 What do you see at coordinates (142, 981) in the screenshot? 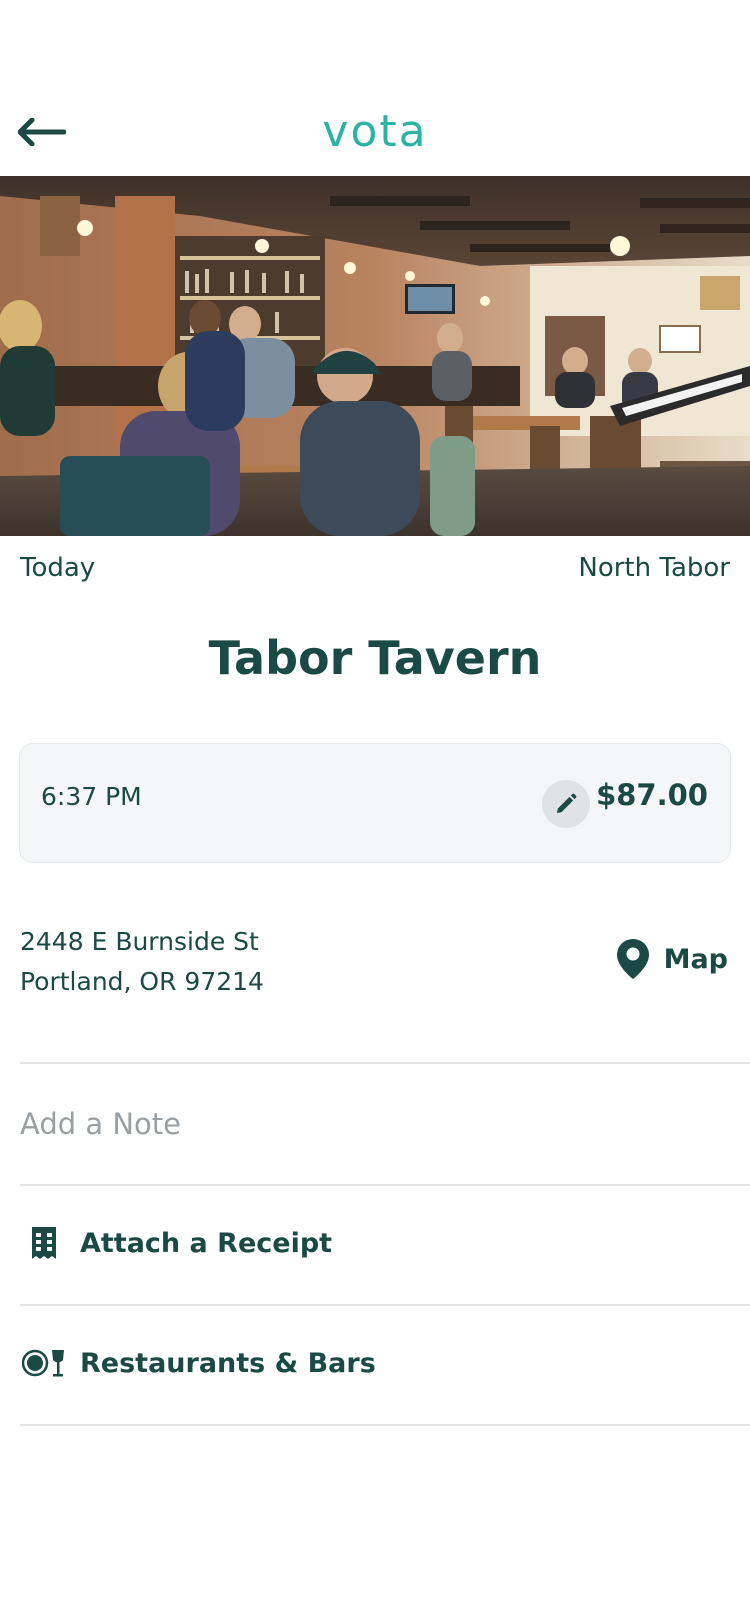
I see `address-line-2: Portland, OR 97214` at bounding box center [142, 981].